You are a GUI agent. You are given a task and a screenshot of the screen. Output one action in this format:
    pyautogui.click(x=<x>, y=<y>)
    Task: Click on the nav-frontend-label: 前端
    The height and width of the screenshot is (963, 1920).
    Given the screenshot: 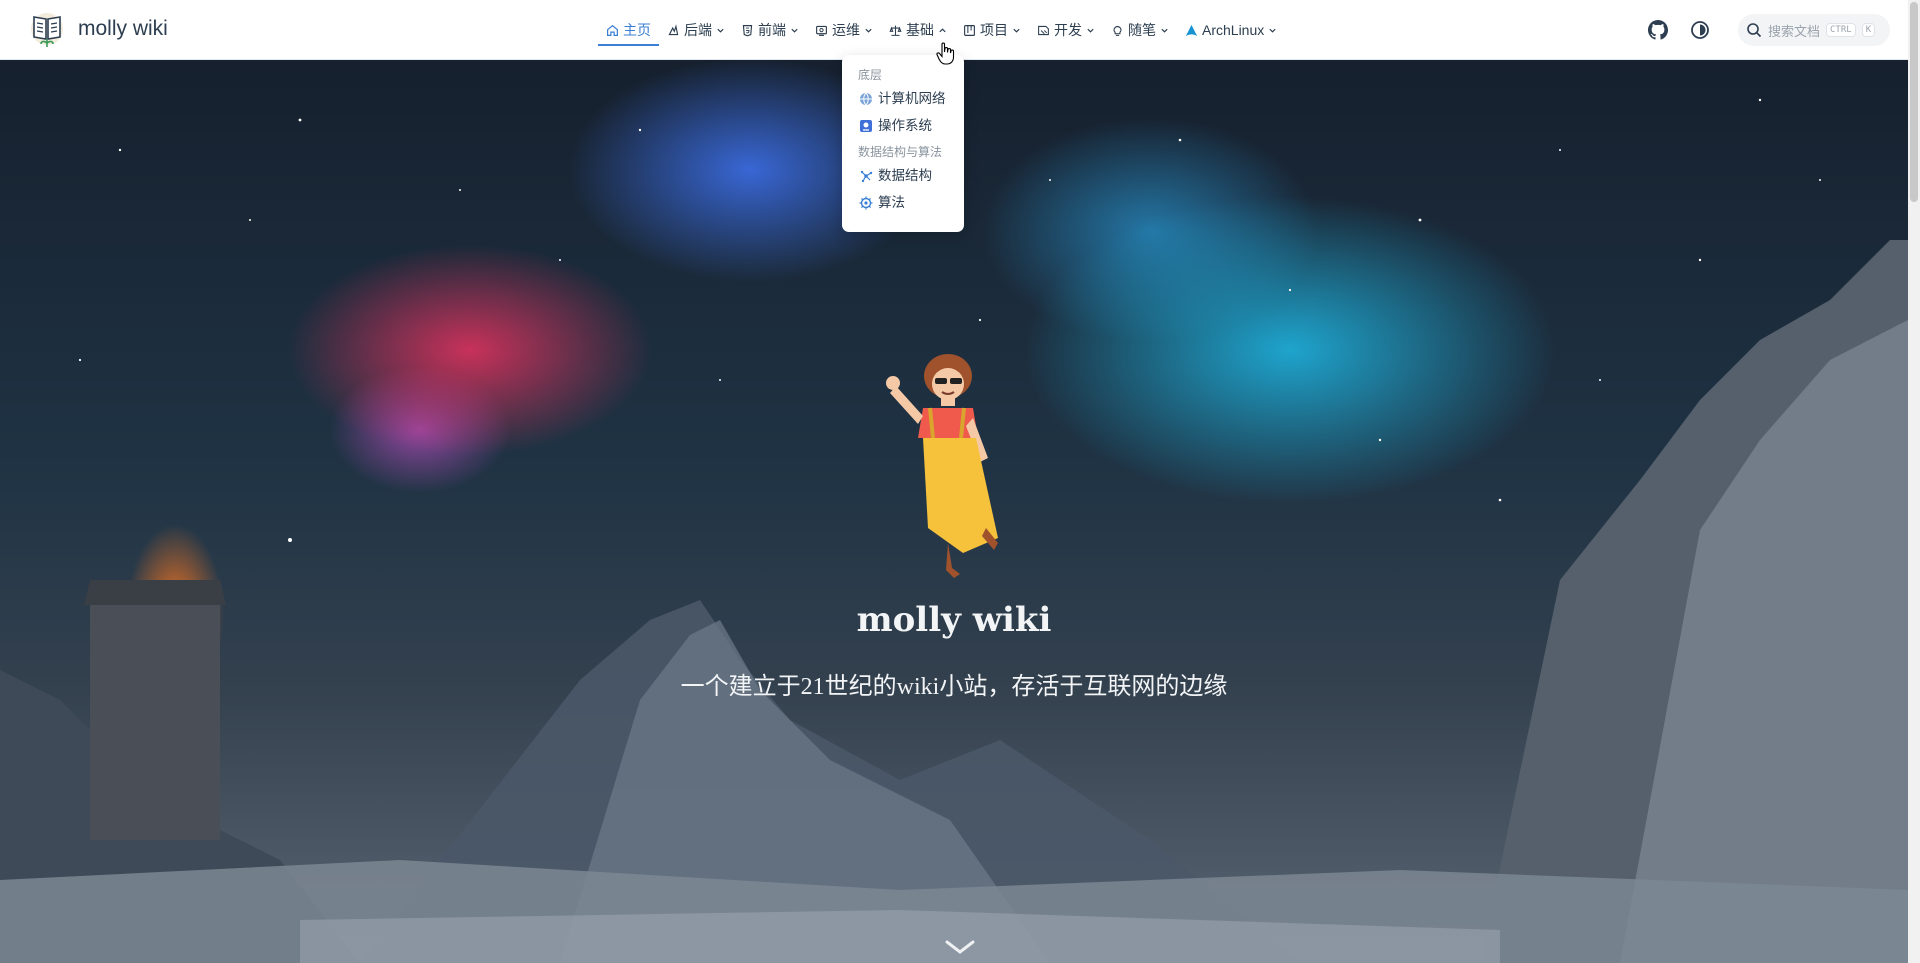 What is the action you would take?
    pyautogui.click(x=772, y=30)
    